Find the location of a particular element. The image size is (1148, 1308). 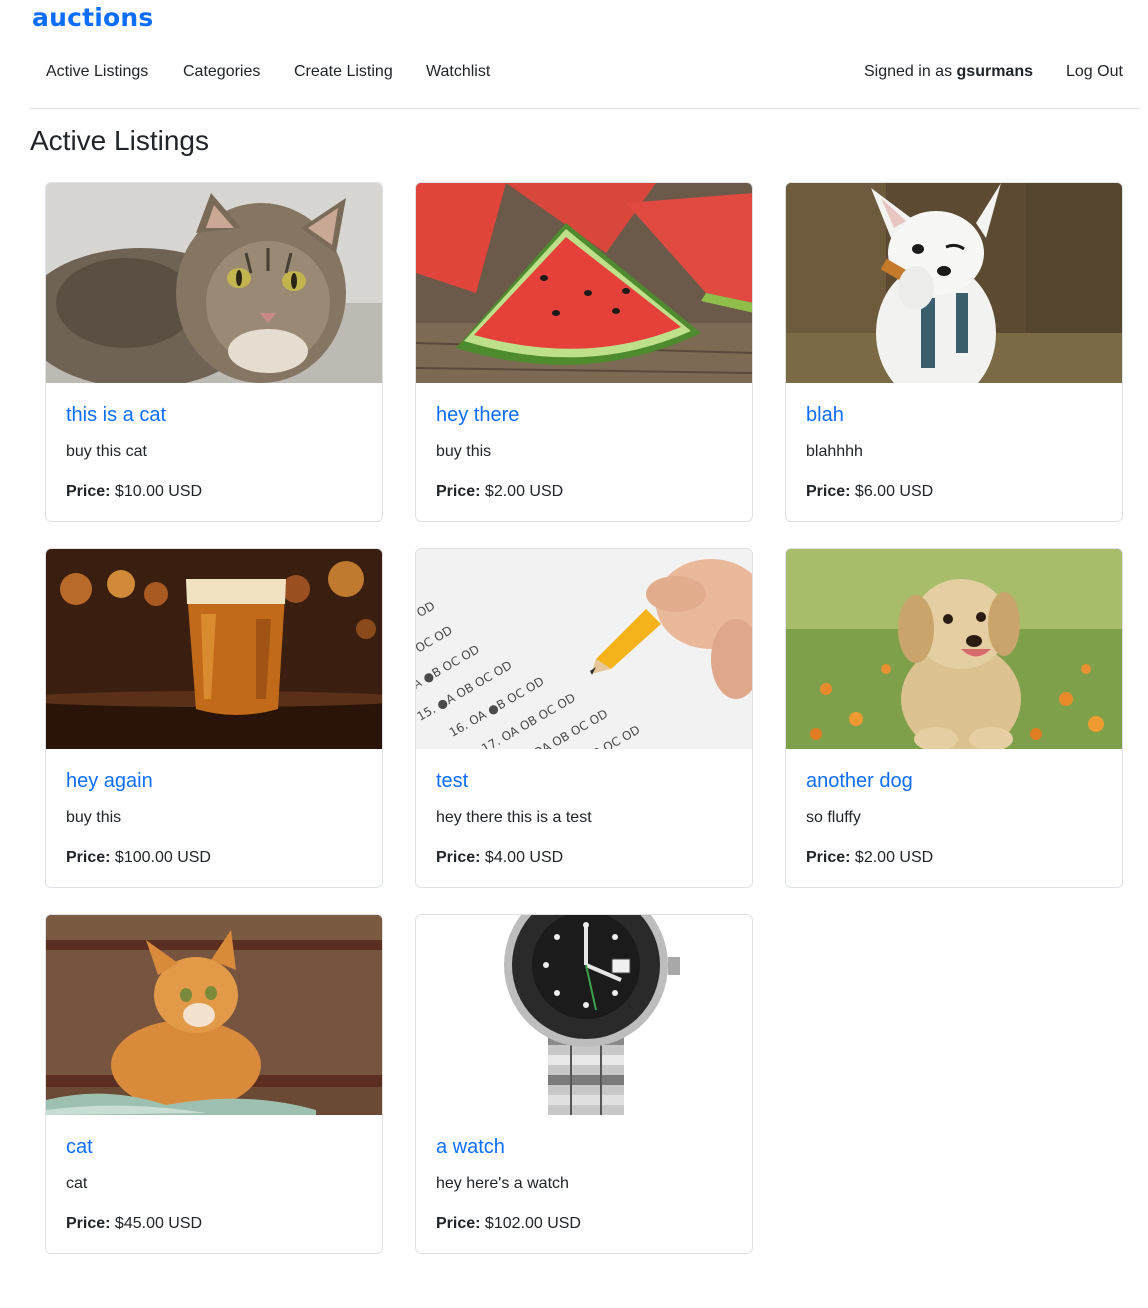

listing-card: blah blahhhh Price: $6.00 USD is located at coordinates (954, 352).